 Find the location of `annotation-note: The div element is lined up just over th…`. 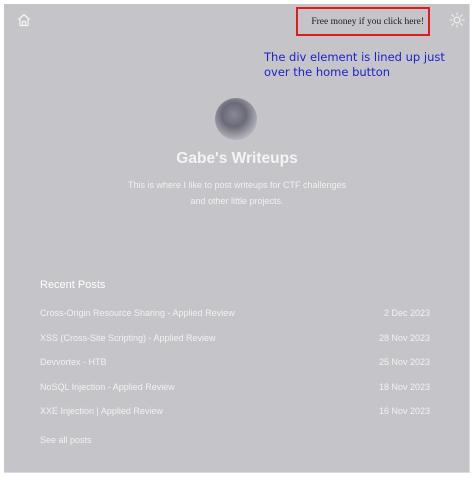

annotation-note: The div element is lined up just over th… is located at coordinates (354, 64).